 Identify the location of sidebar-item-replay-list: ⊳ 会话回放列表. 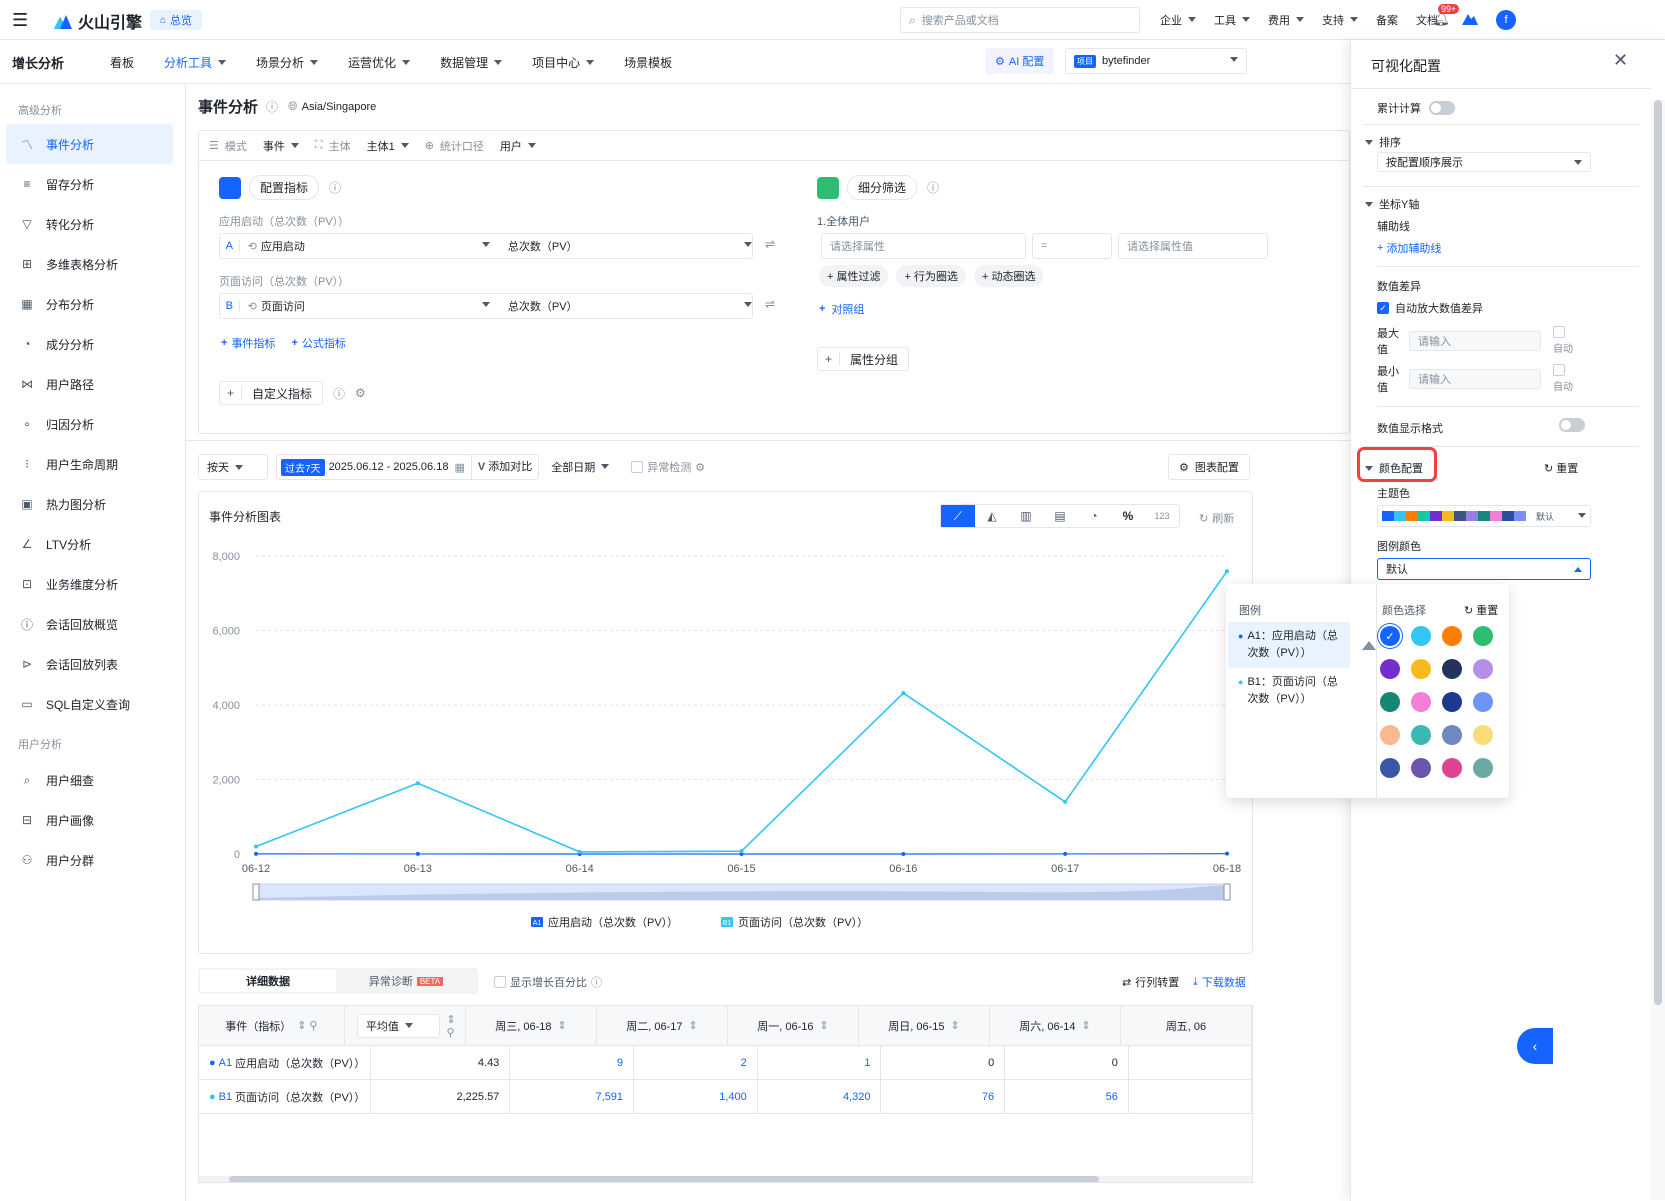
(92, 664).